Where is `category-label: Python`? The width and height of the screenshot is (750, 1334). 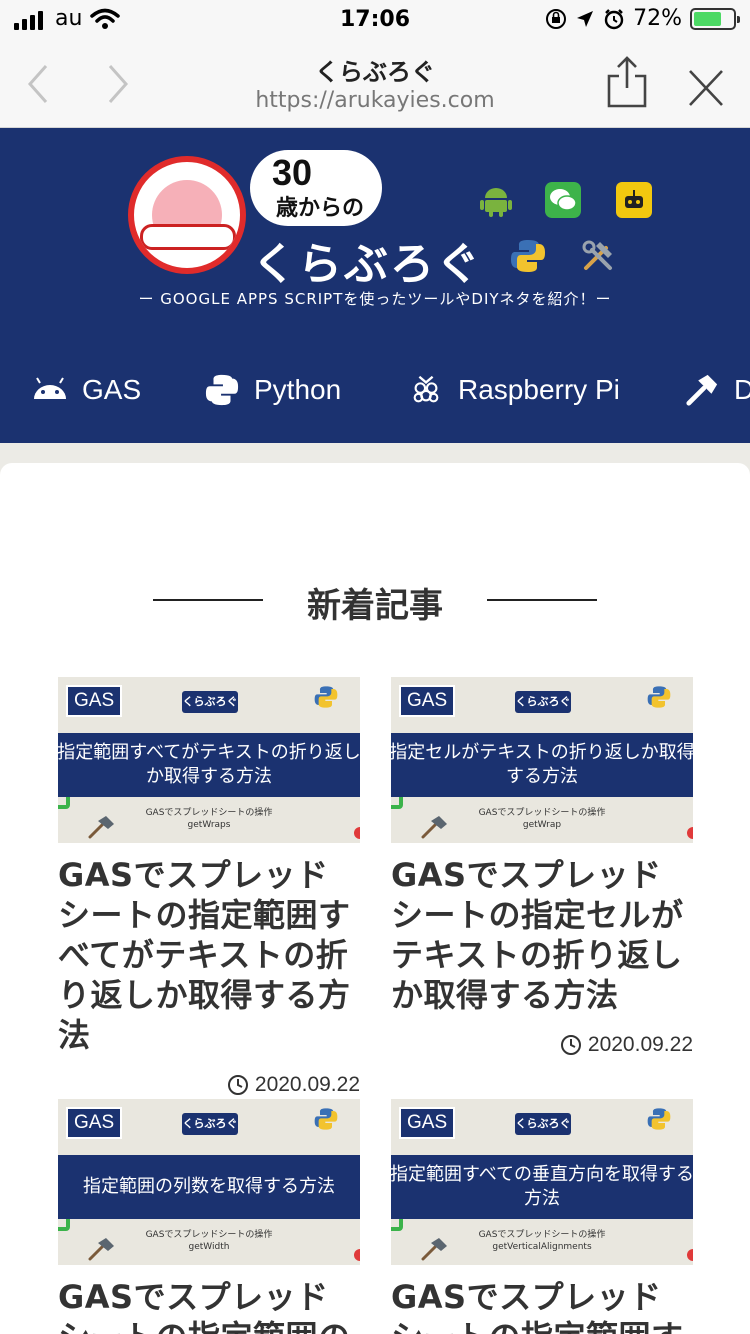 category-label: Python is located at coordinates (298, 389).